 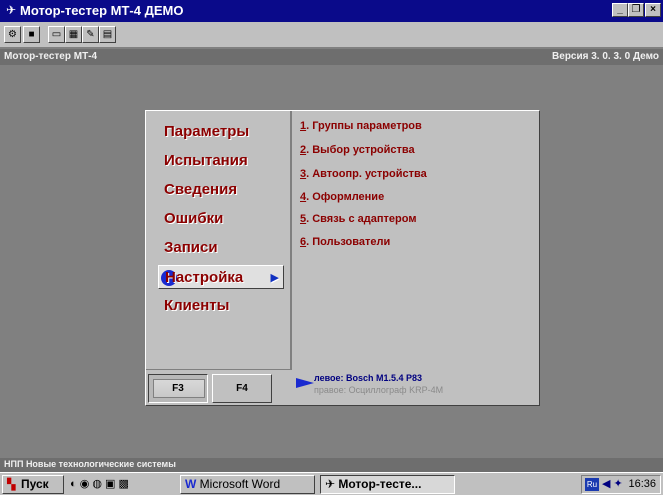 I want to click on menu-item-settings-label: Настройка, so click(x=204, y=277).